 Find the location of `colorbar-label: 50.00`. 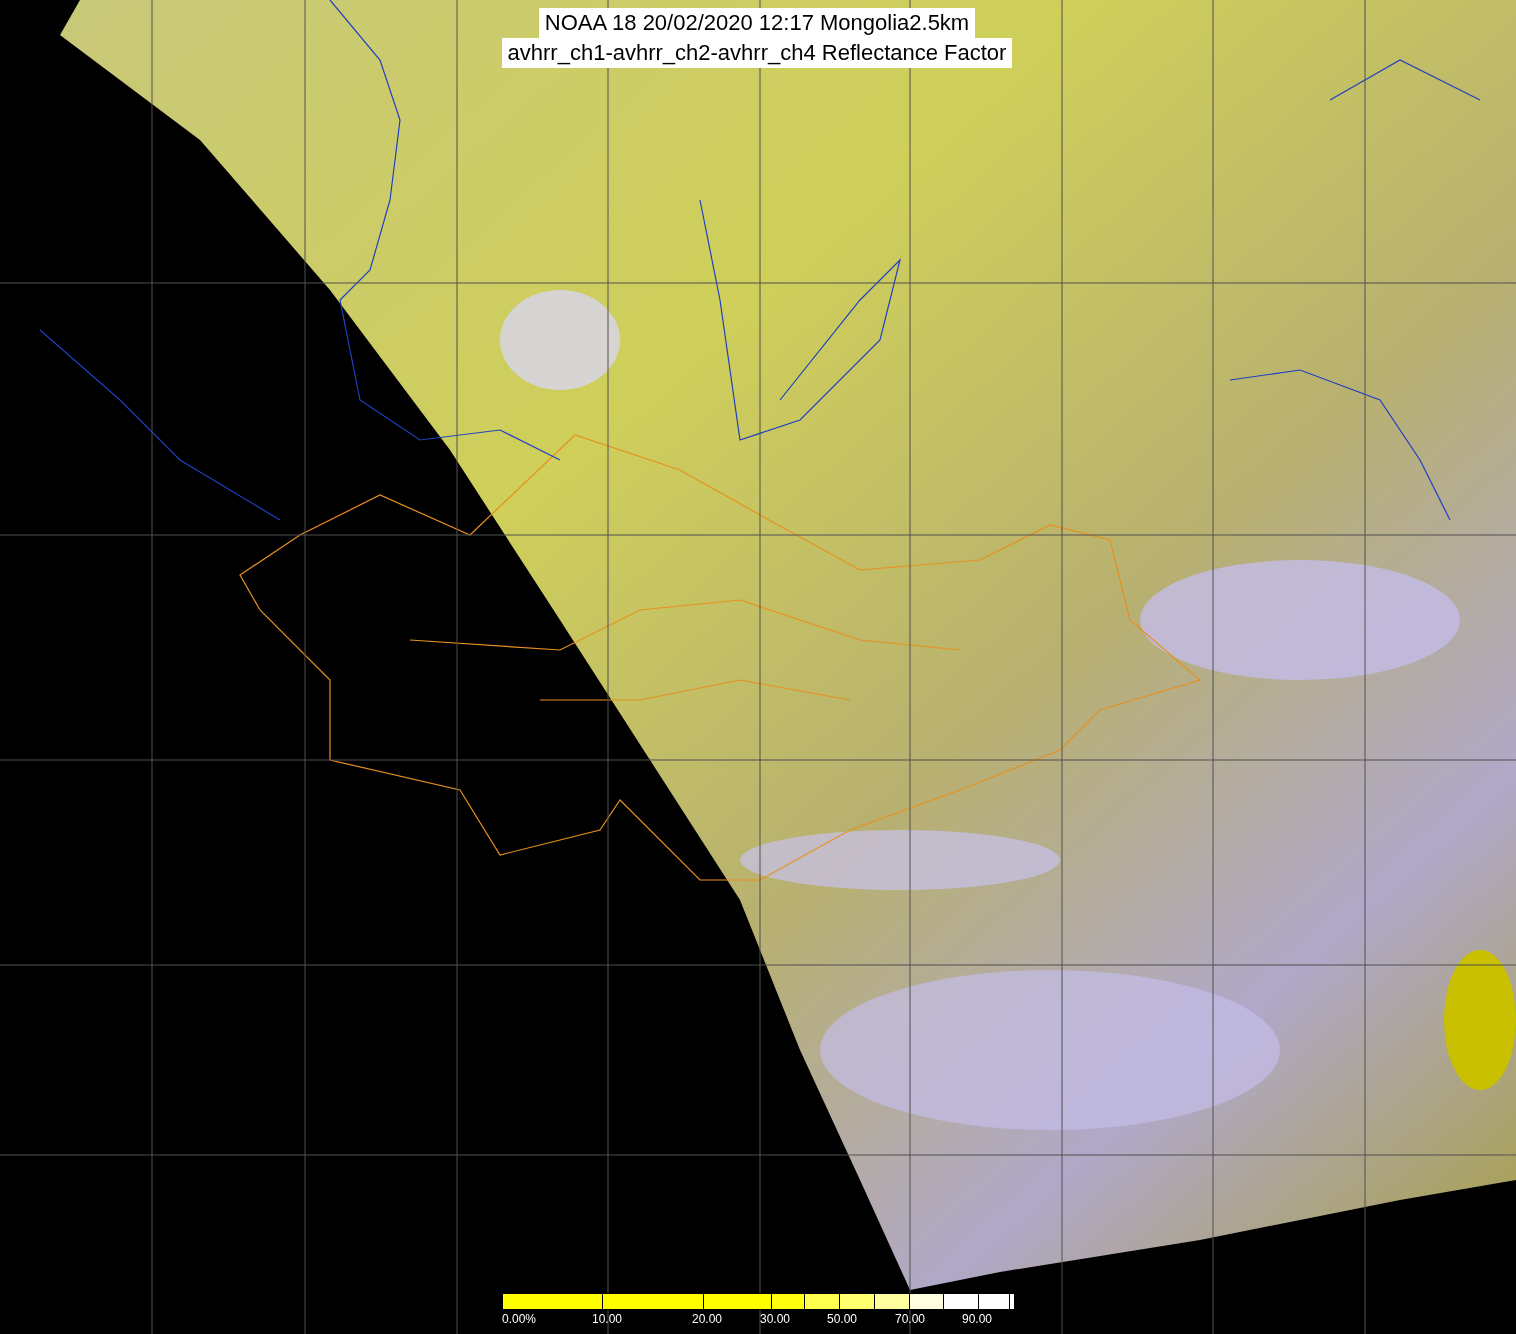

colorbar-label: 50.00 is located at coordinates (842, 1319).